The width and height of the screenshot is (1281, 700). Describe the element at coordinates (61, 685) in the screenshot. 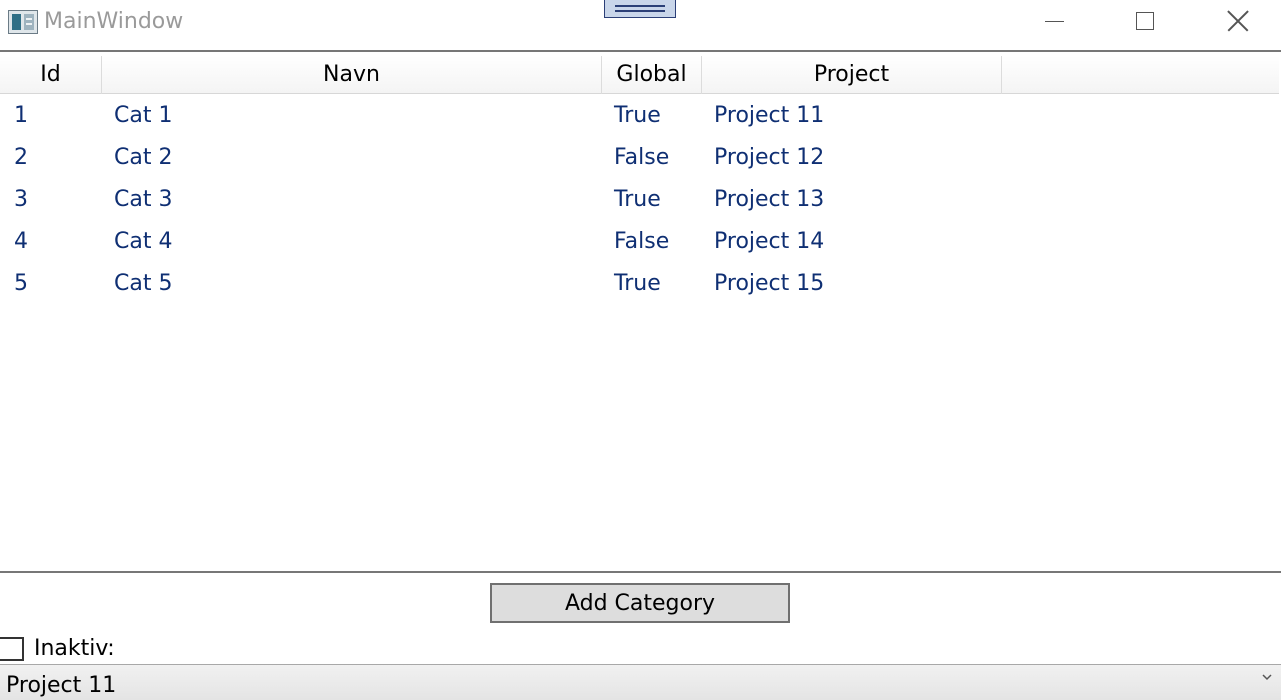

I see `combobox-selected-value: Project 11` at that location.